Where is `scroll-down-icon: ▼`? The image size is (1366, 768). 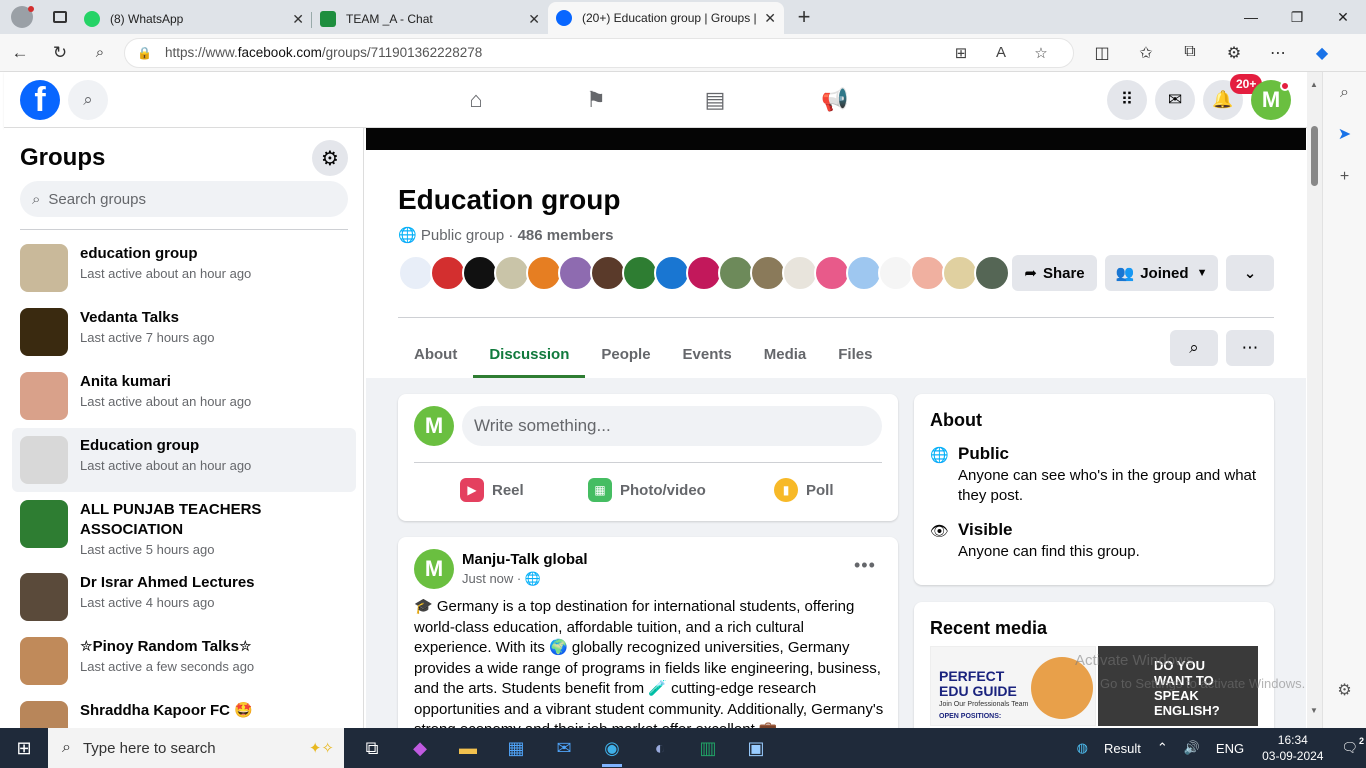
scroll-down-icon: ▼ is located at coordinates (1314, 710).